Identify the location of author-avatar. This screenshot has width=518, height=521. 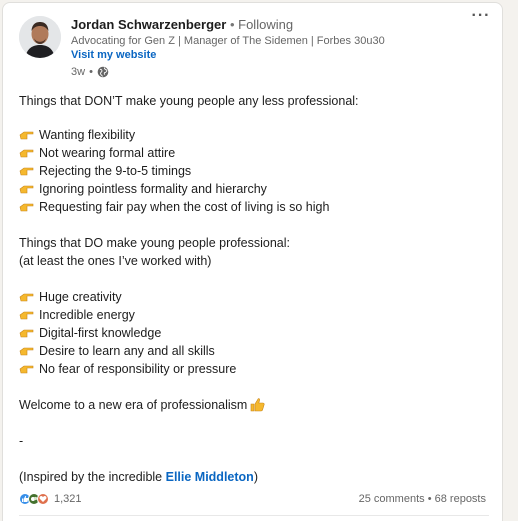
(40, 37).